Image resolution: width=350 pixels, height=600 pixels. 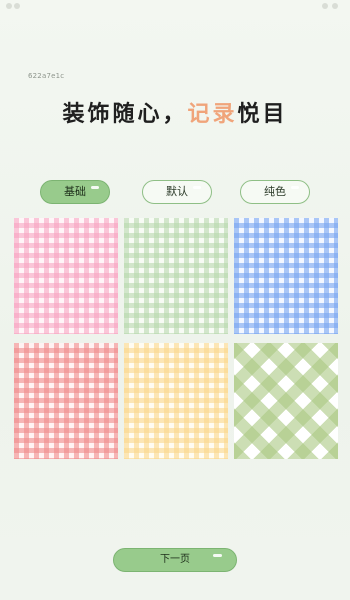 I want to click on category-tabs: 基础 默认 纯色, so click(x=175, y=193).